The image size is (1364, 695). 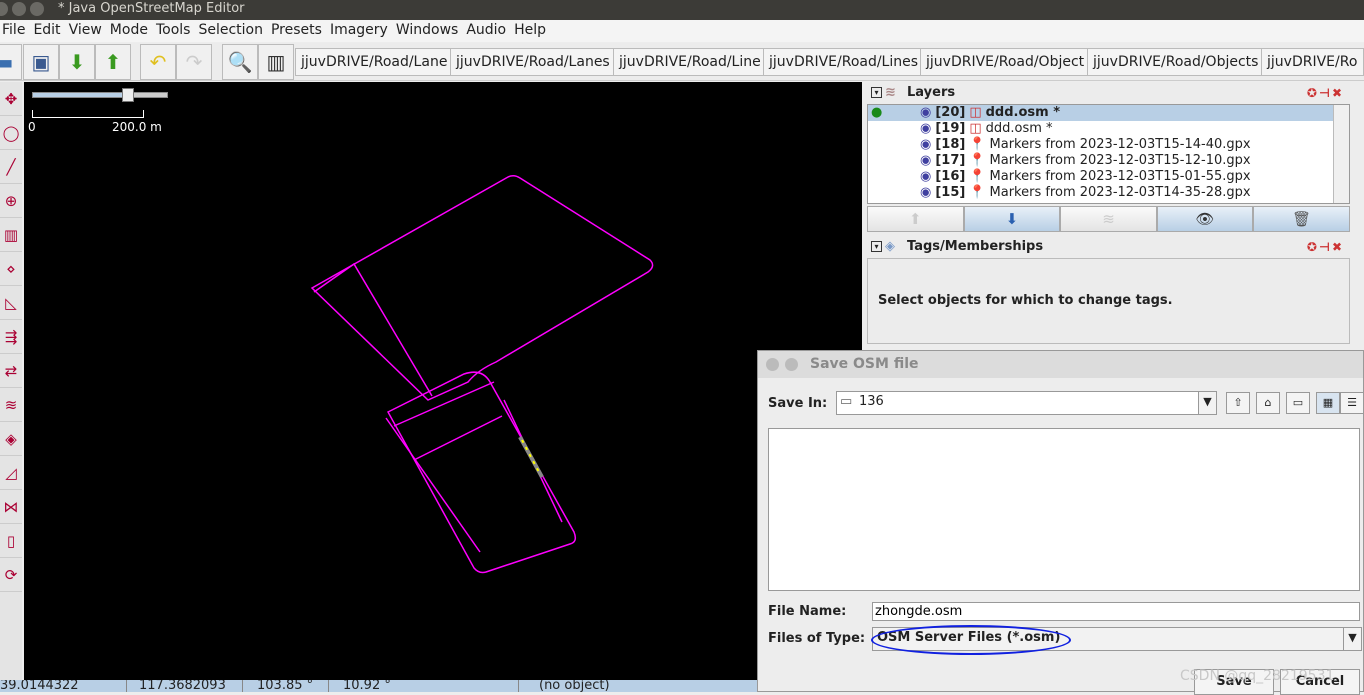 I want to click on eye-icon: 👁, so click(x=1205, y=219).